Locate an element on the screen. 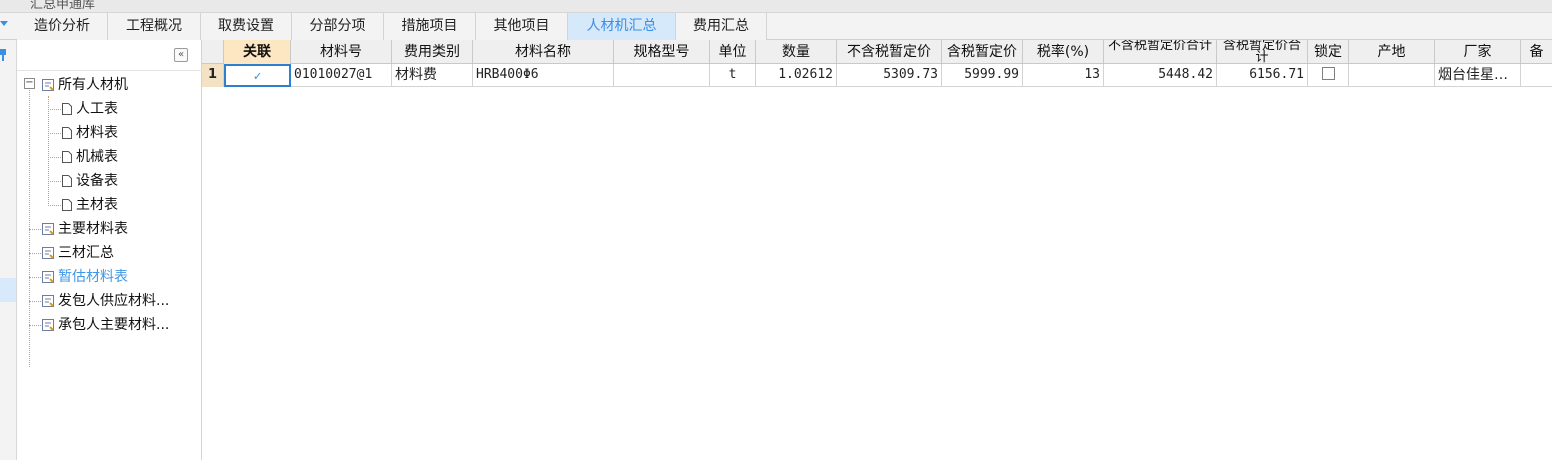  collapse-panel-button: « is located at coordinates (181, 55).